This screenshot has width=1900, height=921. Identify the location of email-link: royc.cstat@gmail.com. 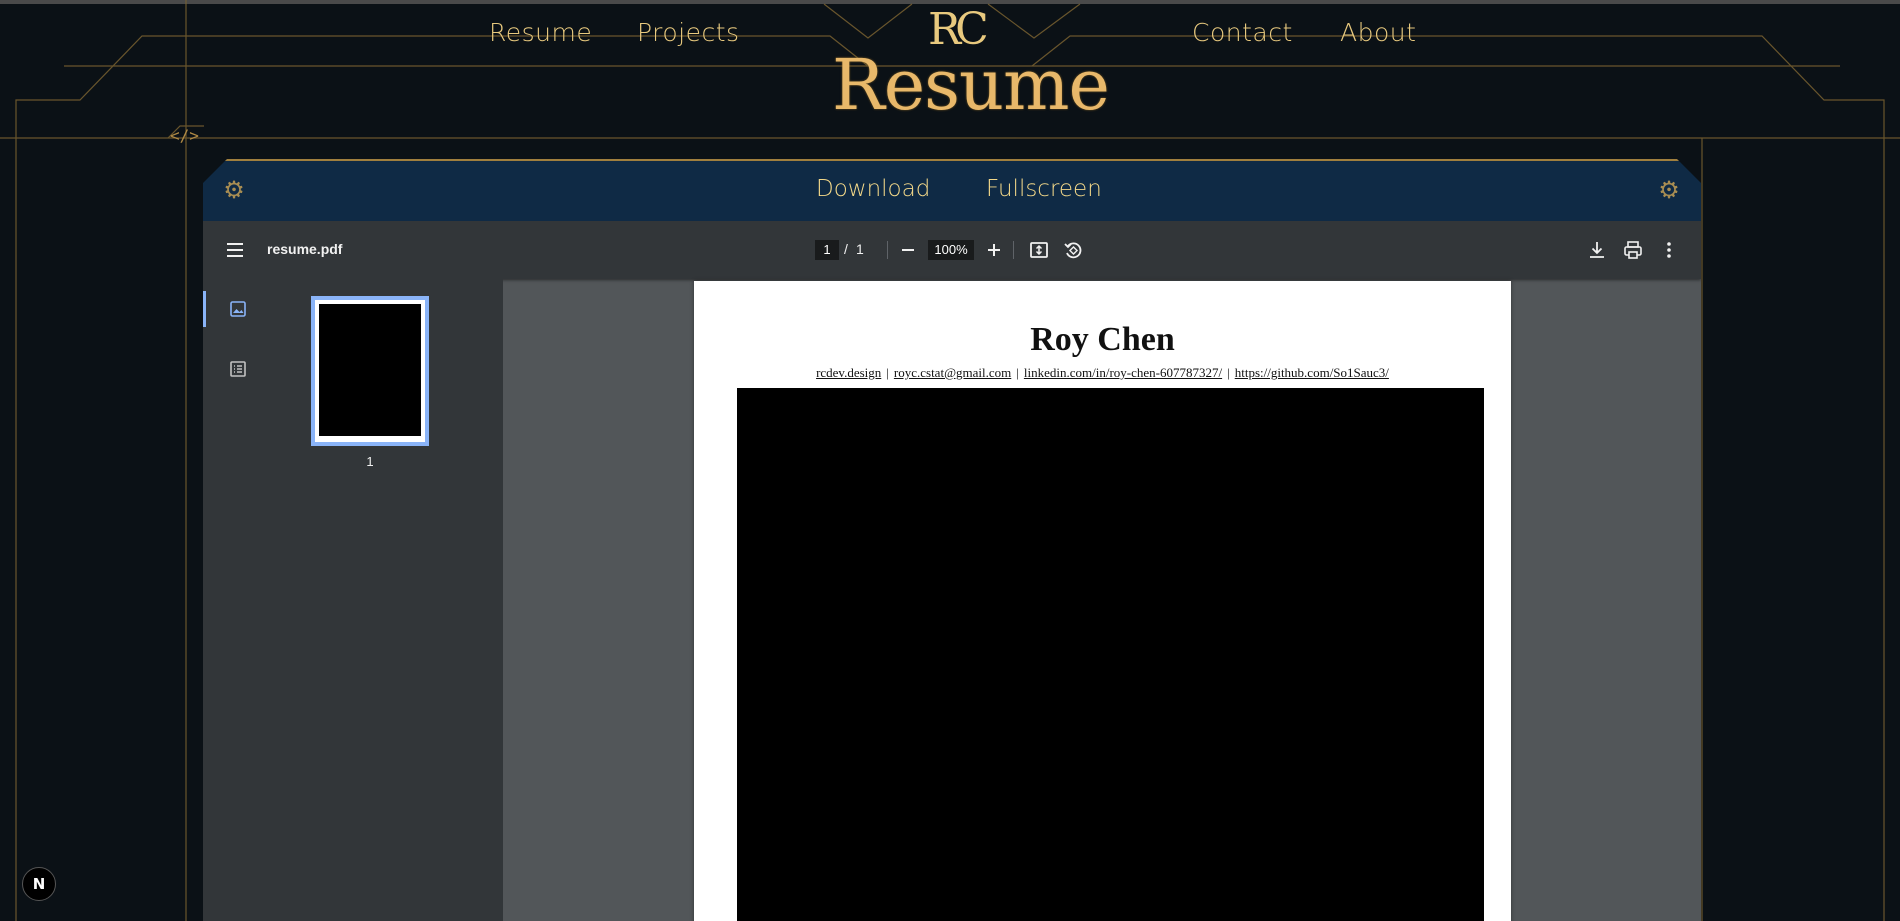
(952, 372).